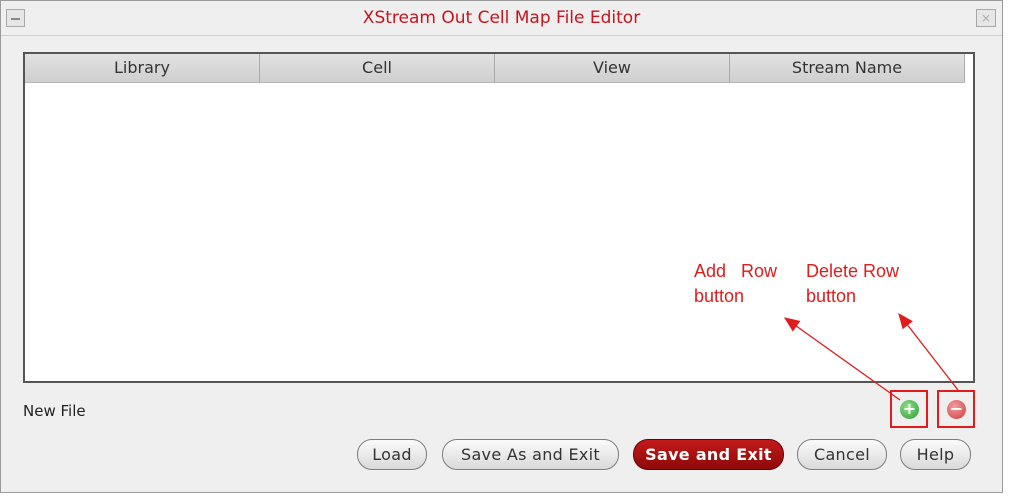  Describe the element at coordinates (392, 454) in the screenshot. I see `load-button: Load` at that location.